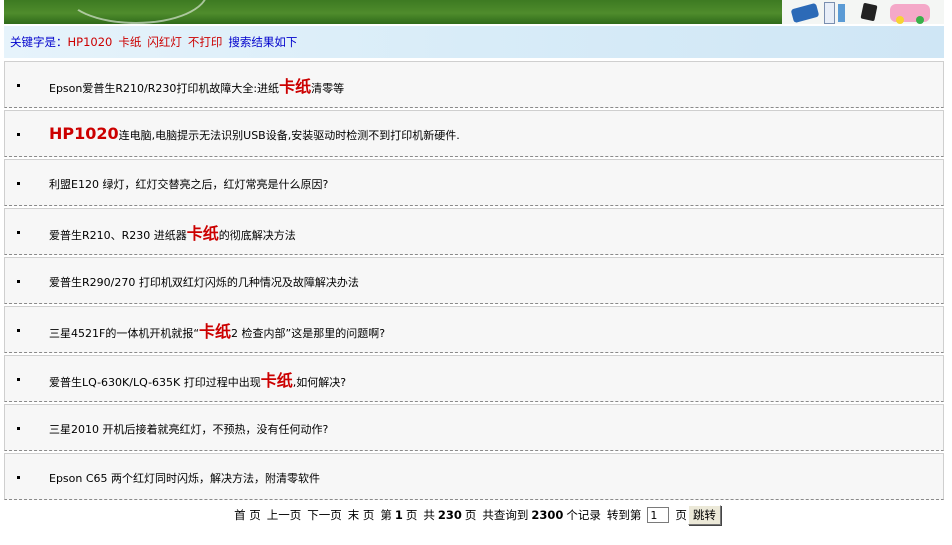 This screenshot has width=952, height=545. Describe the element at coordinates (39, 42) in the screenshot. I see `keyword-label: 关键字是：` at that location.